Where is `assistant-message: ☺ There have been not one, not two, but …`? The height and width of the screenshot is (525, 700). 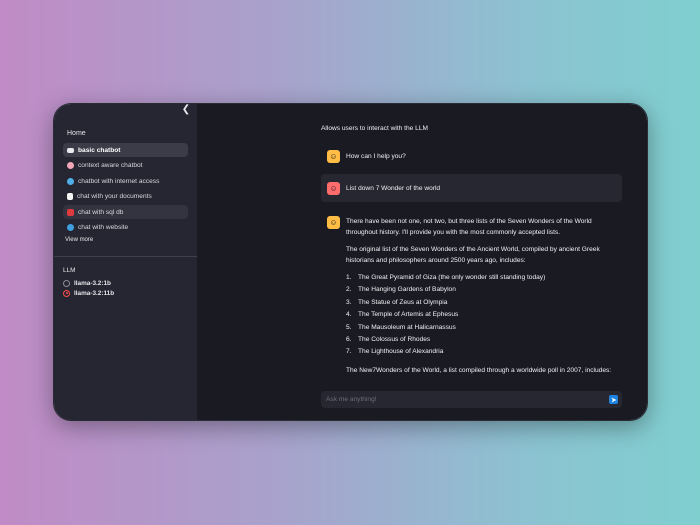
assistant-message: ☺ There have been not one, not two, but … is located at coordinates (471, 299).